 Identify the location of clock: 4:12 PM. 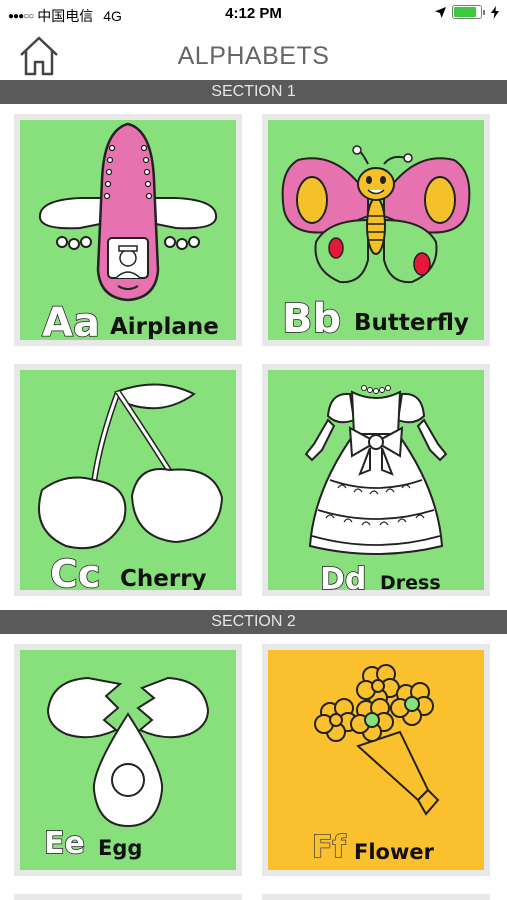
(253, 13).